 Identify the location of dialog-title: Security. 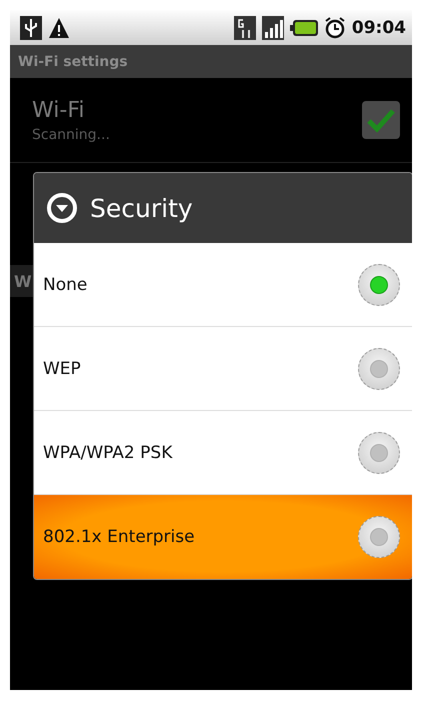
(141, 208).